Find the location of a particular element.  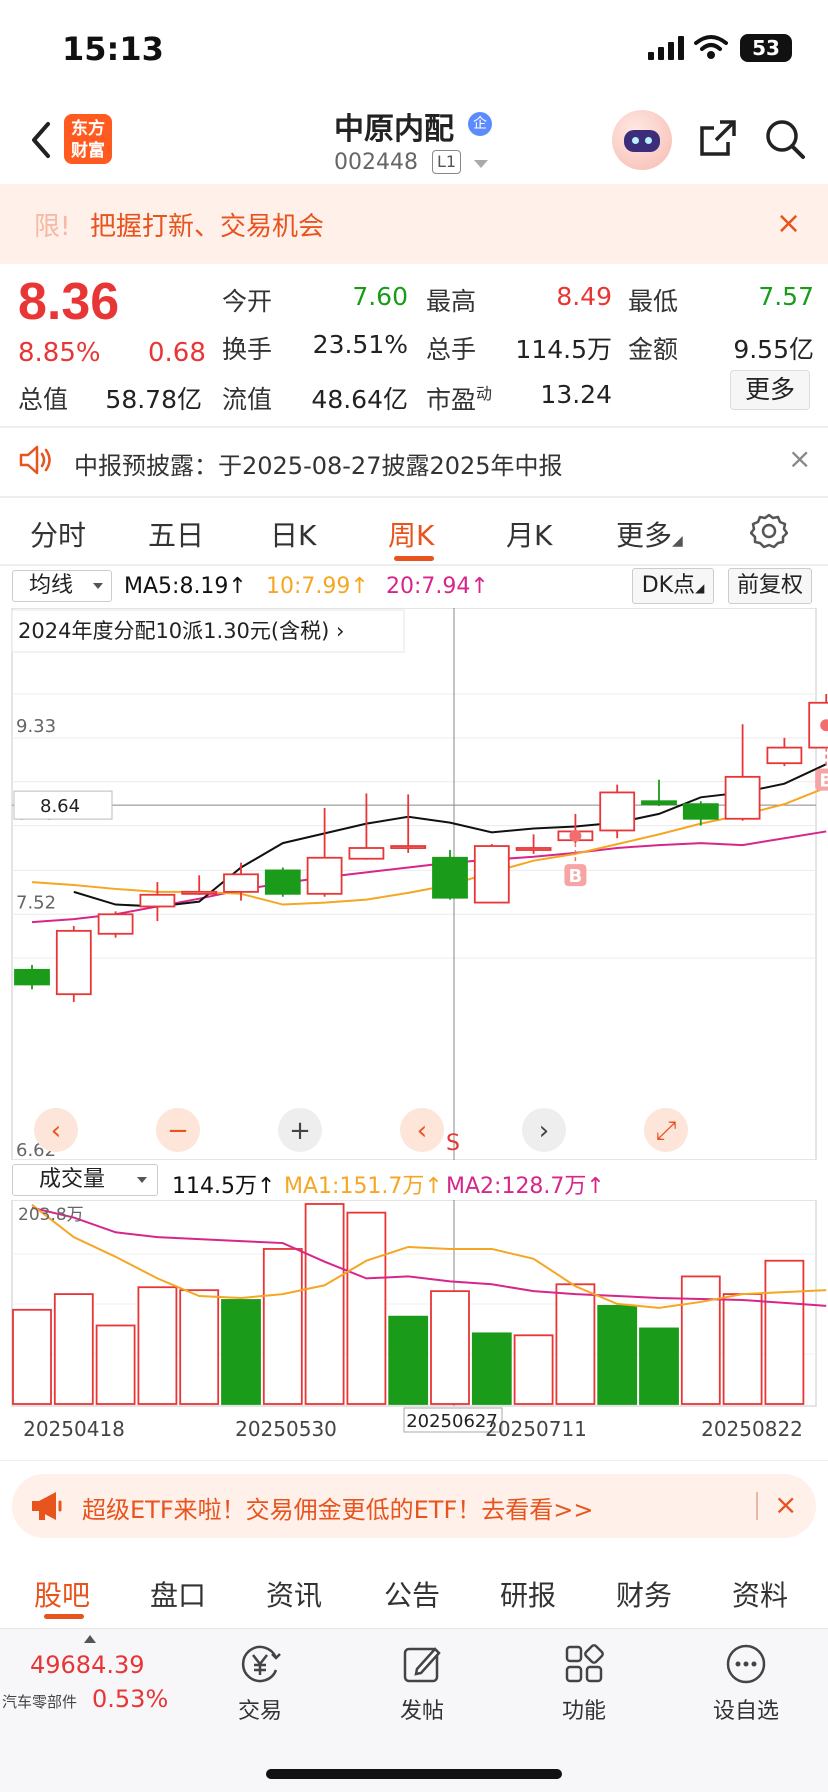

search-icon is located at coordinates (785, 139).